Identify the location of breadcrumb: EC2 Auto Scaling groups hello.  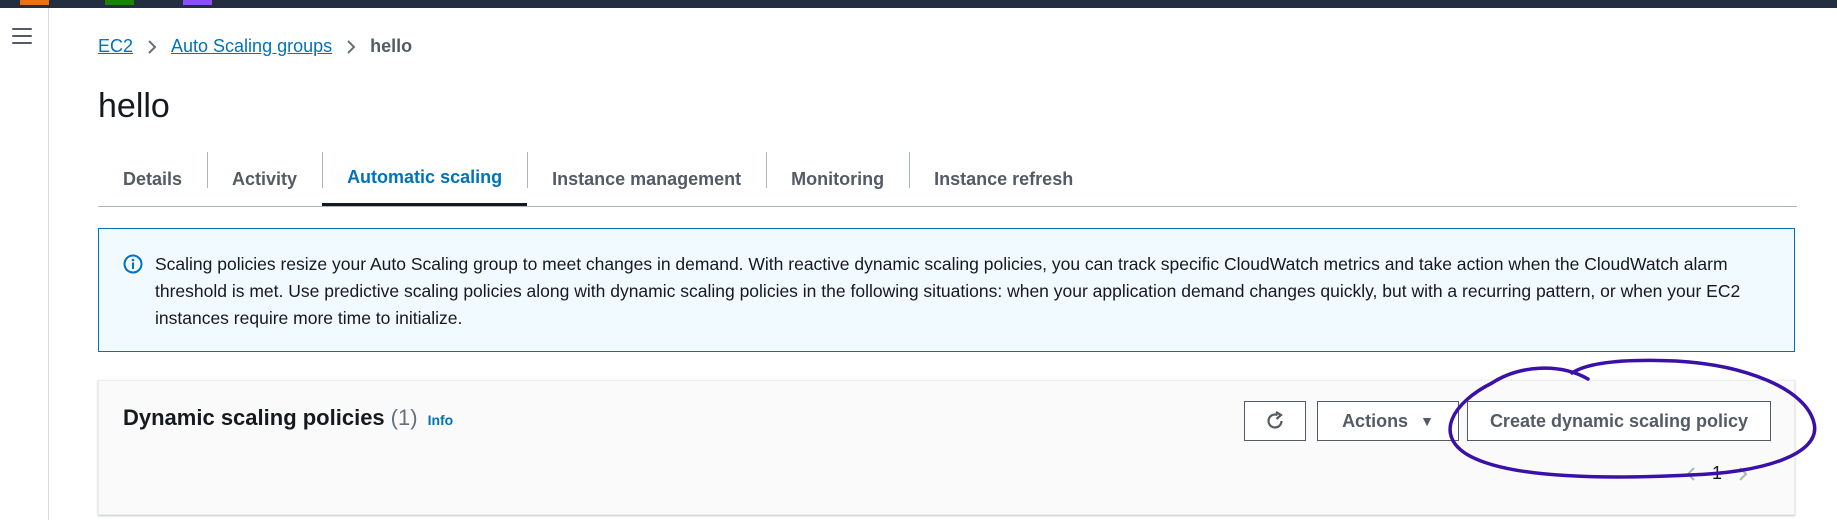
(255, 46).